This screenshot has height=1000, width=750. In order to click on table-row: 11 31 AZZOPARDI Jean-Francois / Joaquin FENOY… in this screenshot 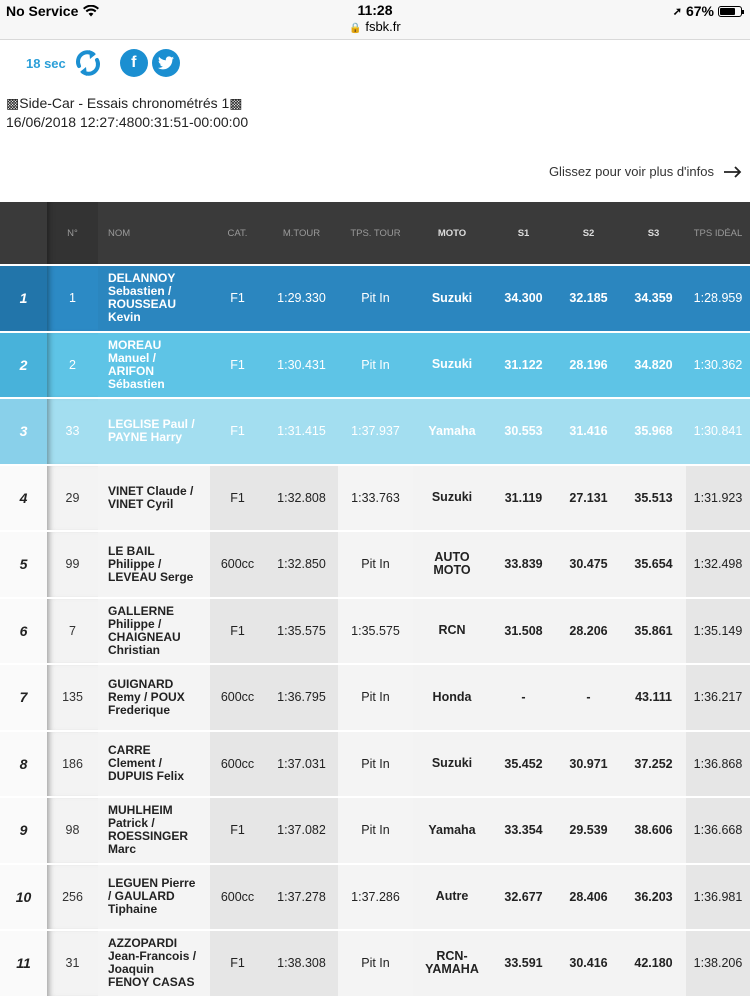, I will do `click(375, 964)`.